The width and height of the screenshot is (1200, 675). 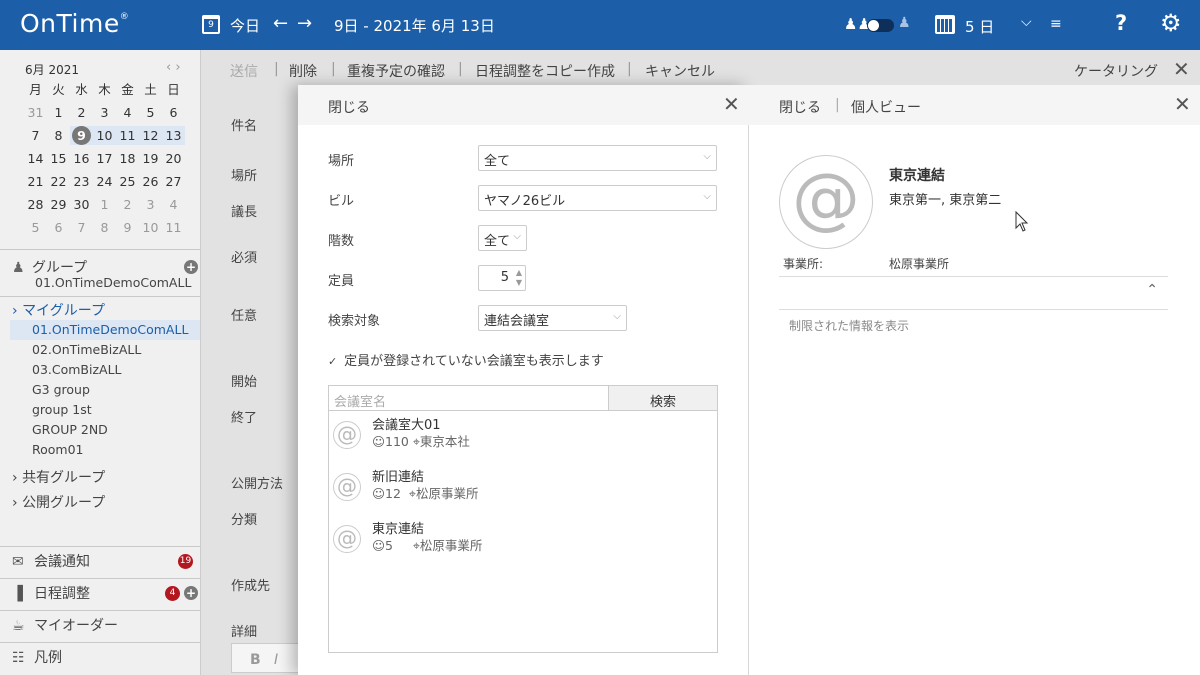 I want to click on list-item: @ 新旧連結 ☺12 ⌖松原事業所, so click(x=523, y=488).